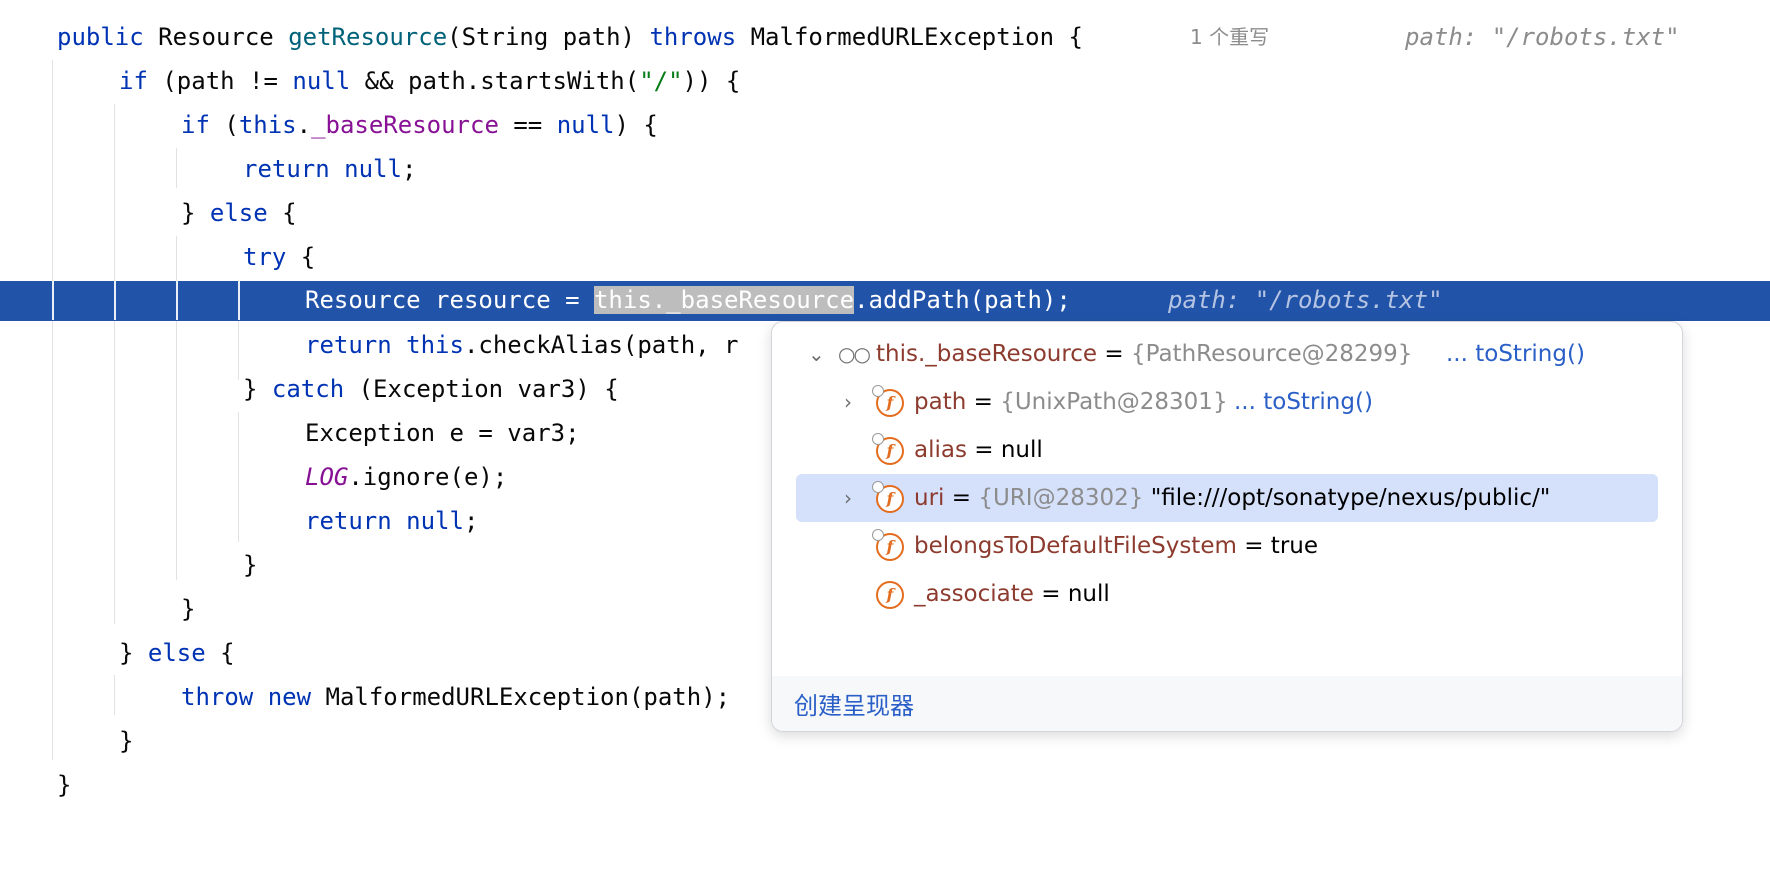 The height and width of the screenshot is (883, 1770). Describe the element at coordinates (940, 402) in the screenshot. I see `field-name: path` at that location.